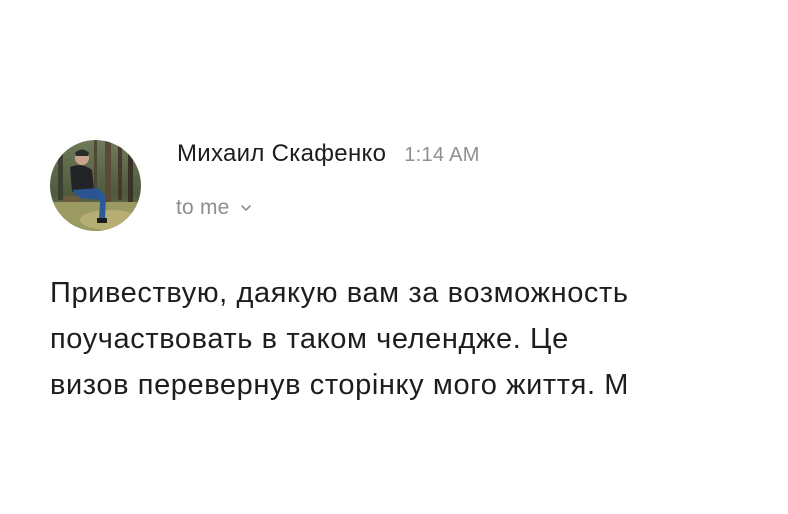  I want to click on email-body-line: визов перевернув сторінку мого життя. М, so click(340, 385).